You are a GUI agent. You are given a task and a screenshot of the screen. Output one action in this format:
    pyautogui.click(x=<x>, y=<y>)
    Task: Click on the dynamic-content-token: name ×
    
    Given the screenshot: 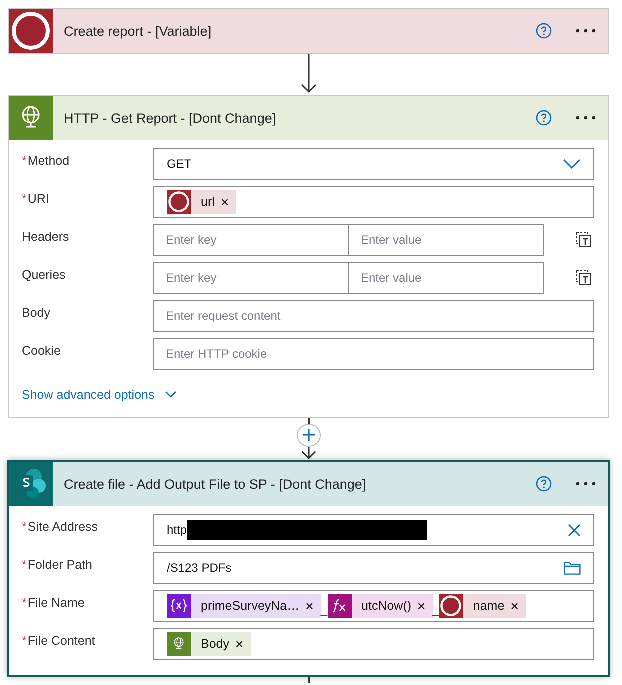 What is the action you would take?
    pyautogui.click(x=482, y=606)
    